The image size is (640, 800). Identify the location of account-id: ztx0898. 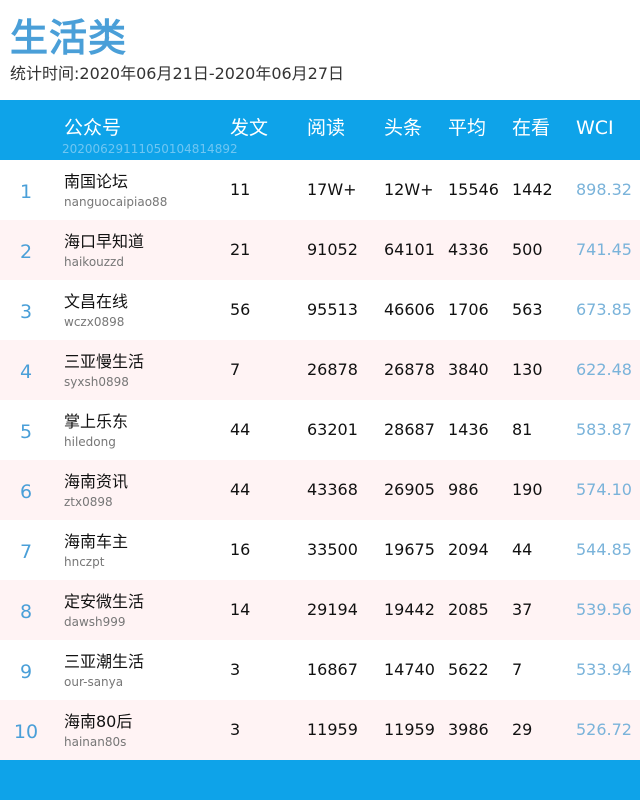
(88, 502).